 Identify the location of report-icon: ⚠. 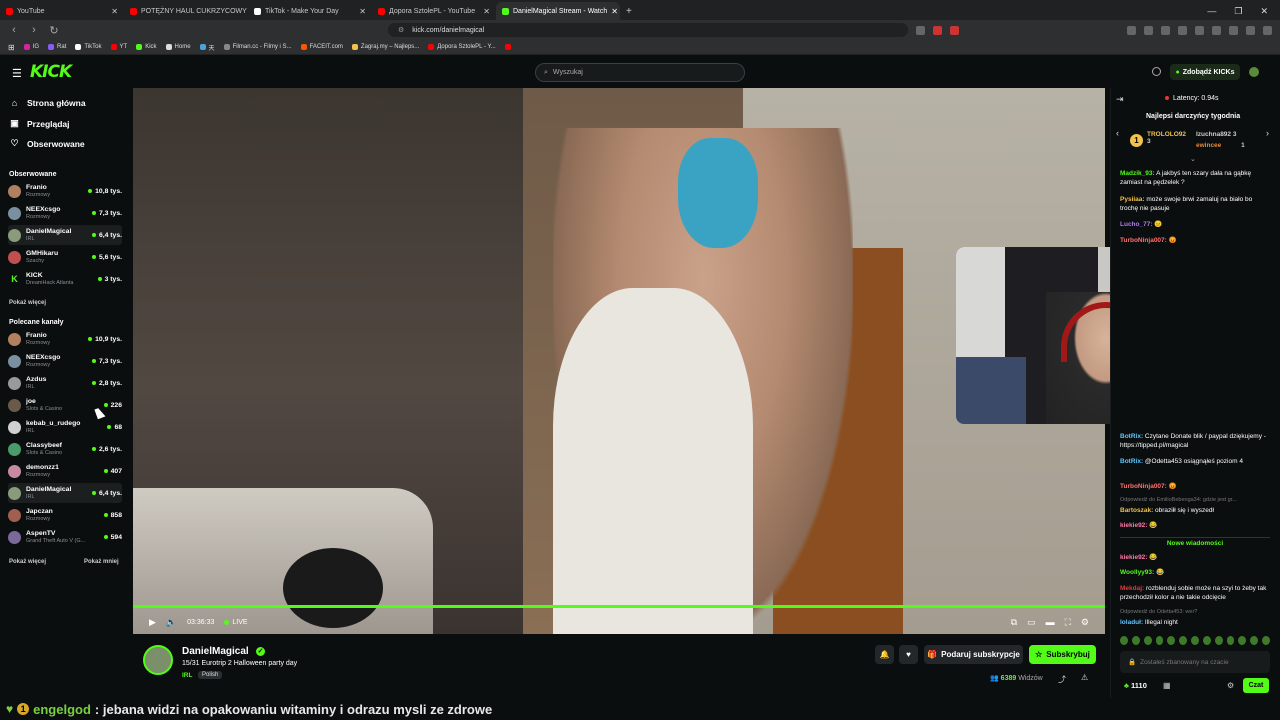
(1084, 677).